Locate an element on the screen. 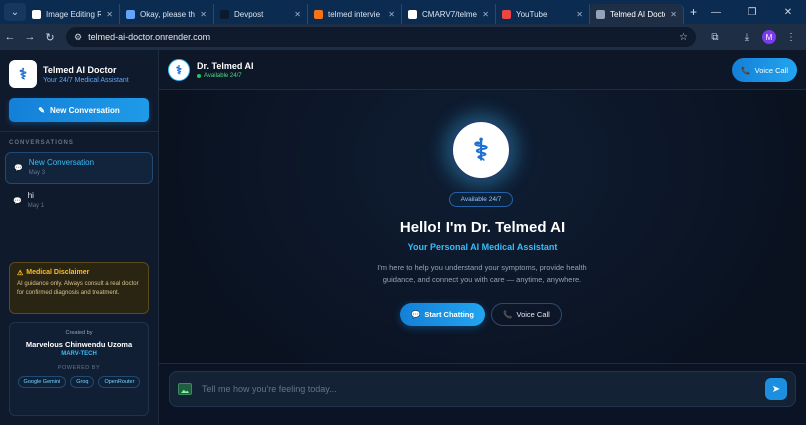  new-conversation-button: ✎ New Conversation is located at coordinates (79, 110).